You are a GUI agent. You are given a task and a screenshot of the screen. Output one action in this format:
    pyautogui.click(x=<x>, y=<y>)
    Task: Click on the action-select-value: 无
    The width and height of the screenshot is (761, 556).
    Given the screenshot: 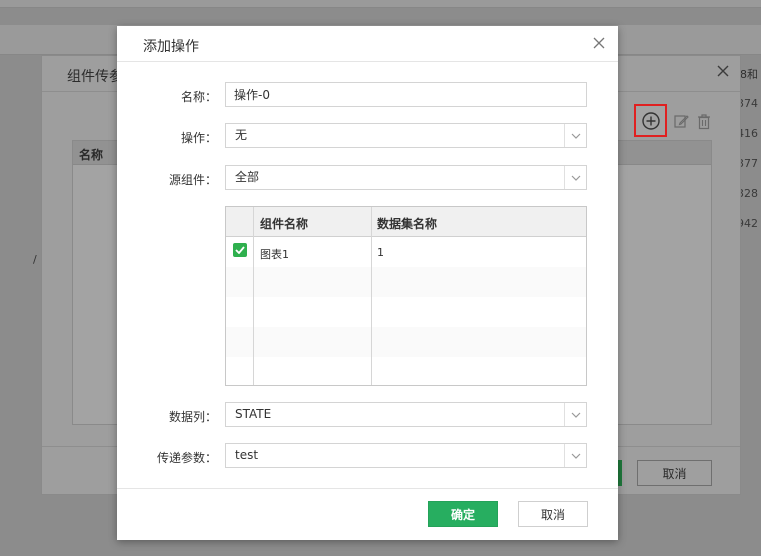 What is the action you would take?
    pyautogui.click(x=241, y=135)
    